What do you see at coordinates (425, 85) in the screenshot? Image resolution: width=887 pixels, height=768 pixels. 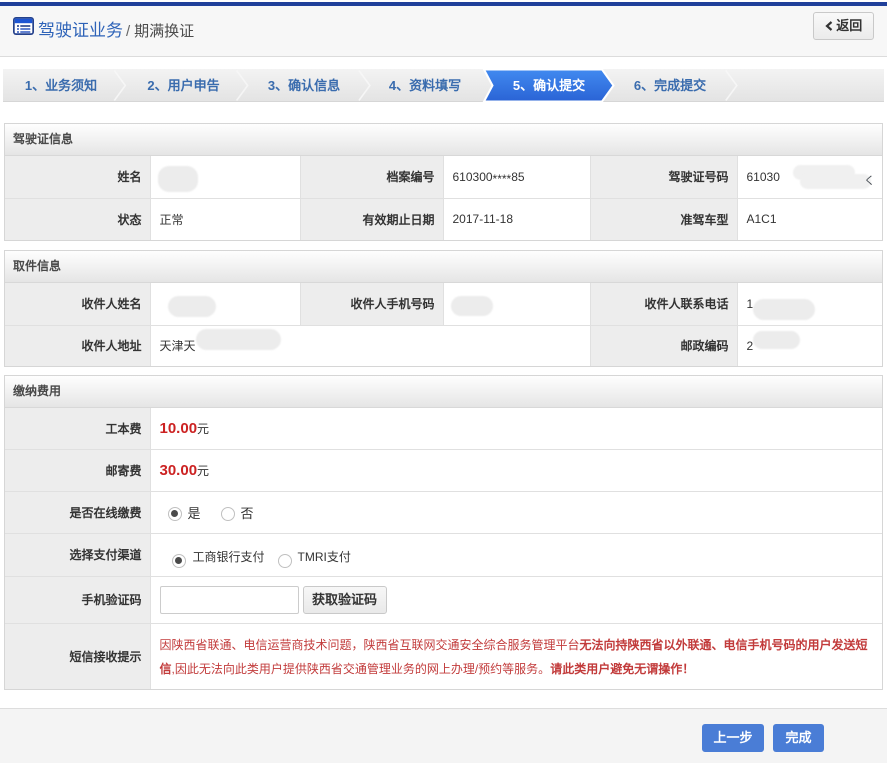 I see `svg-text: 4、资料填写` at bounding box center [425, 85].